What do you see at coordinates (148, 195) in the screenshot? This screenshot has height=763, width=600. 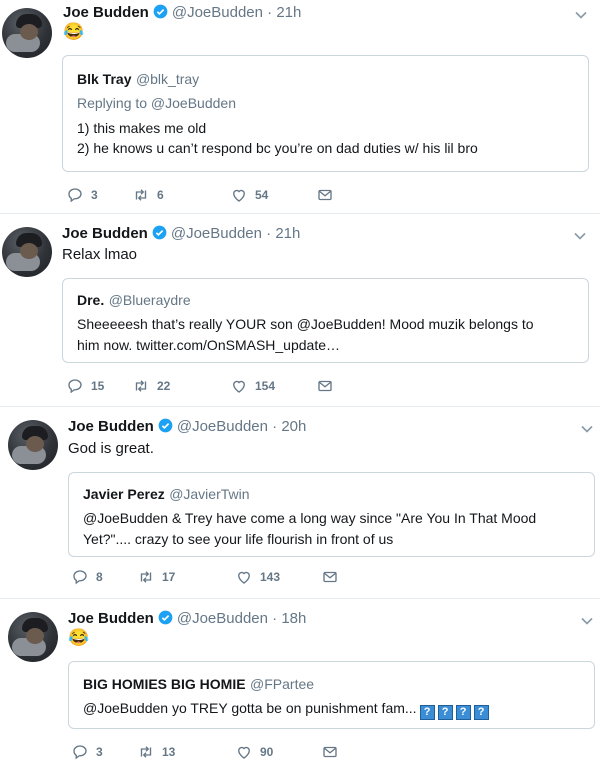 I see `retweet-button: 6` at bounding box center [148, 195].